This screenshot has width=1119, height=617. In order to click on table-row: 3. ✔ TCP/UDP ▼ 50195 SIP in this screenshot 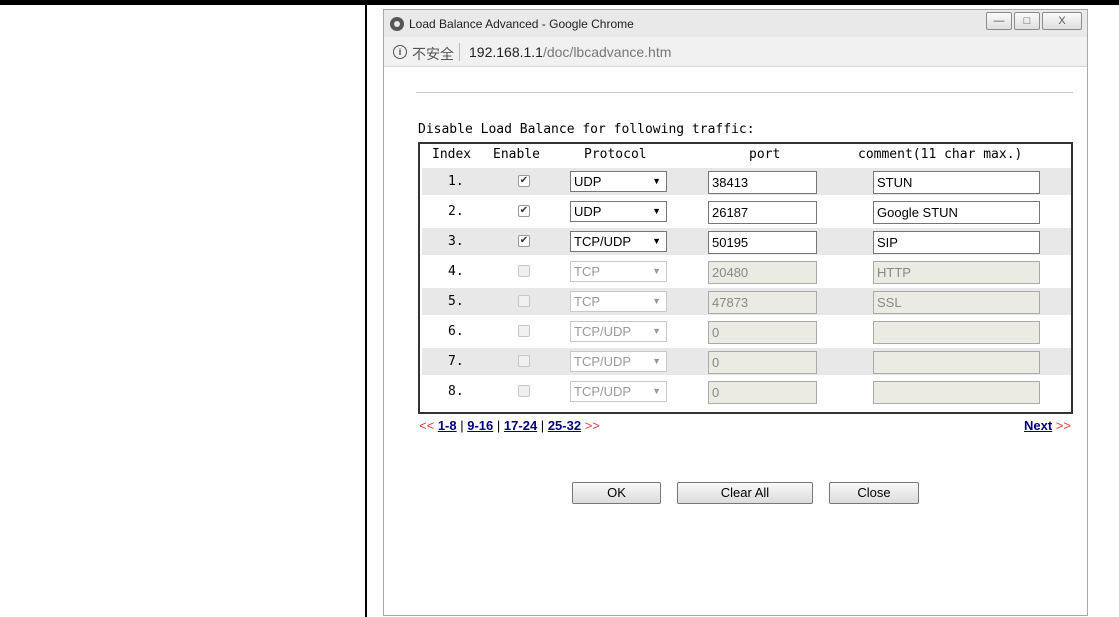, I will do `click(746, 241)`.